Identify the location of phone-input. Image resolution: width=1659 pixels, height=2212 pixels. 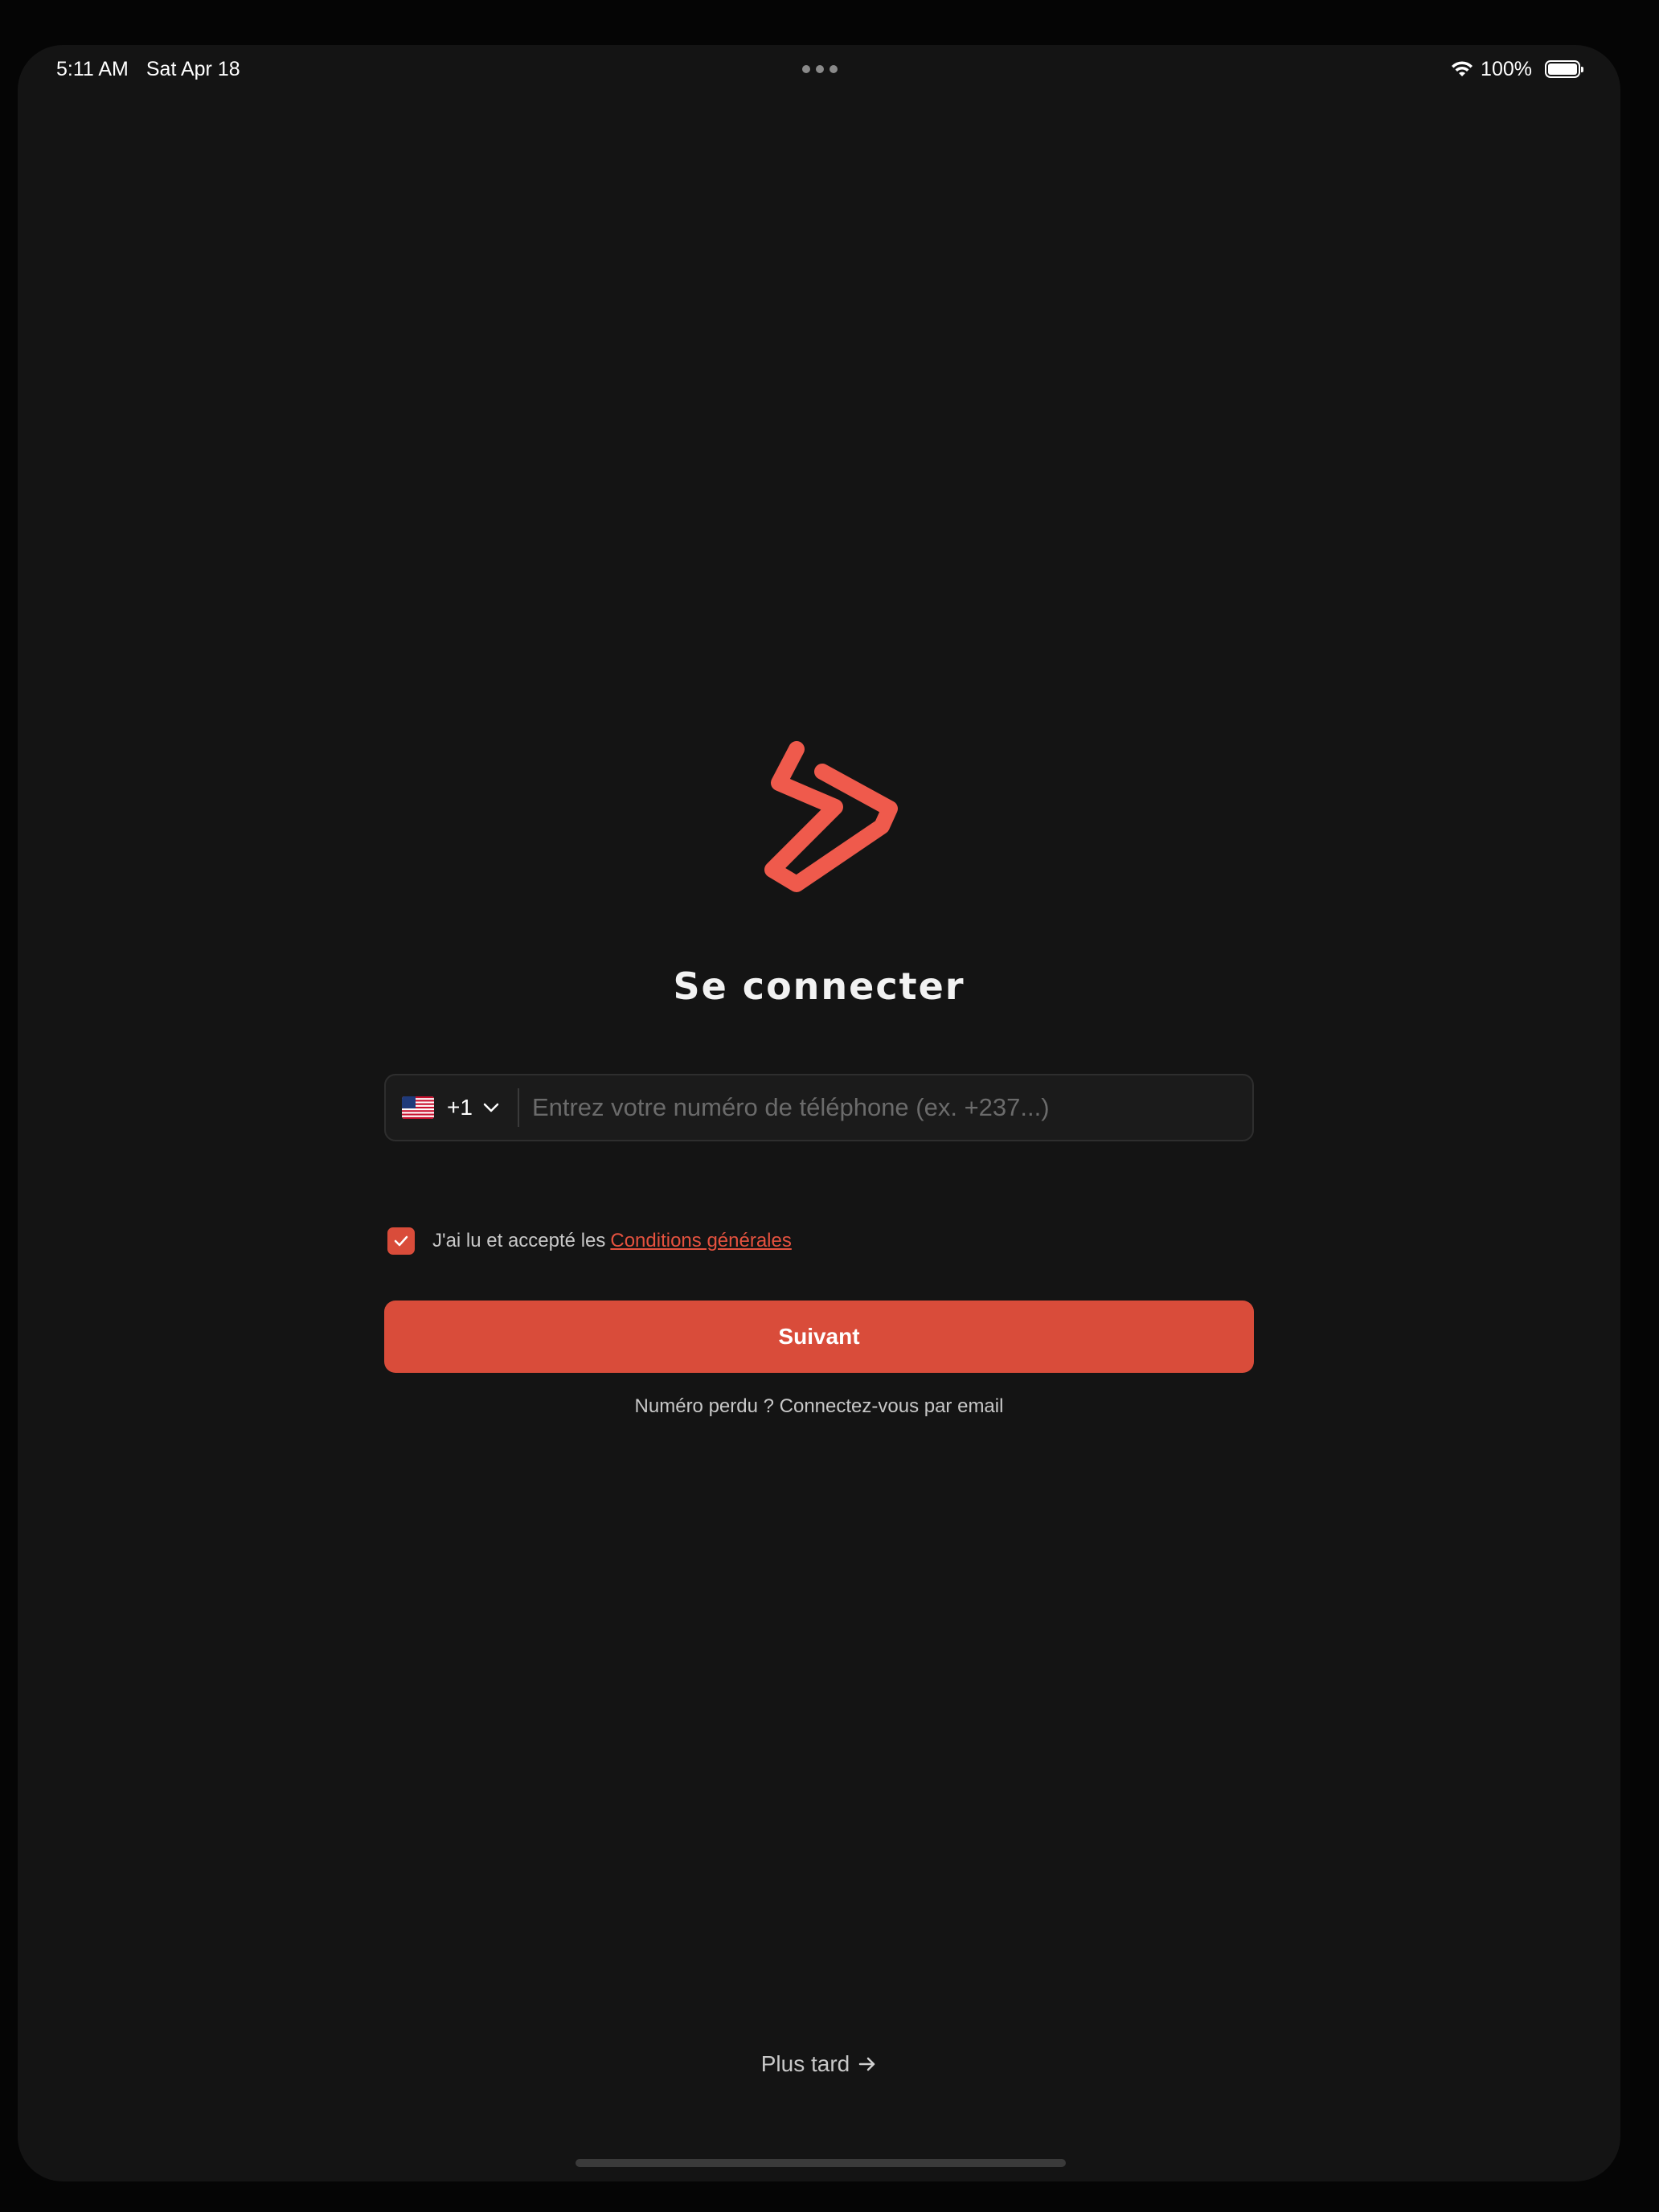
(885, 1107).